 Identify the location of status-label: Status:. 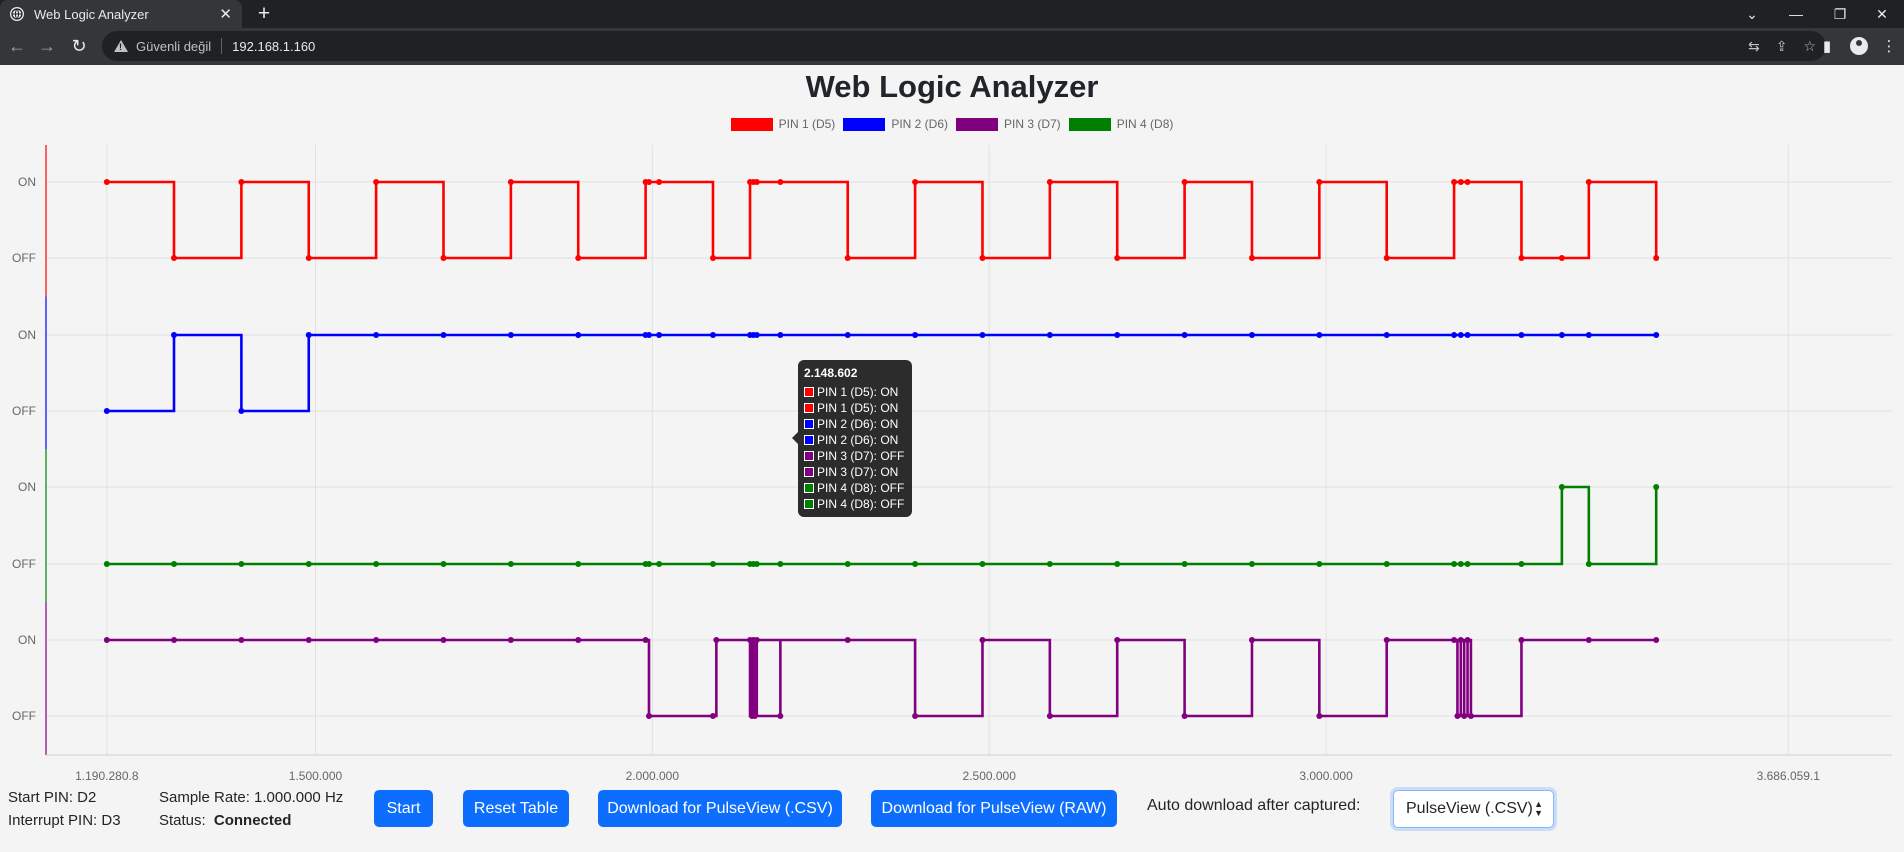
(182, 820).